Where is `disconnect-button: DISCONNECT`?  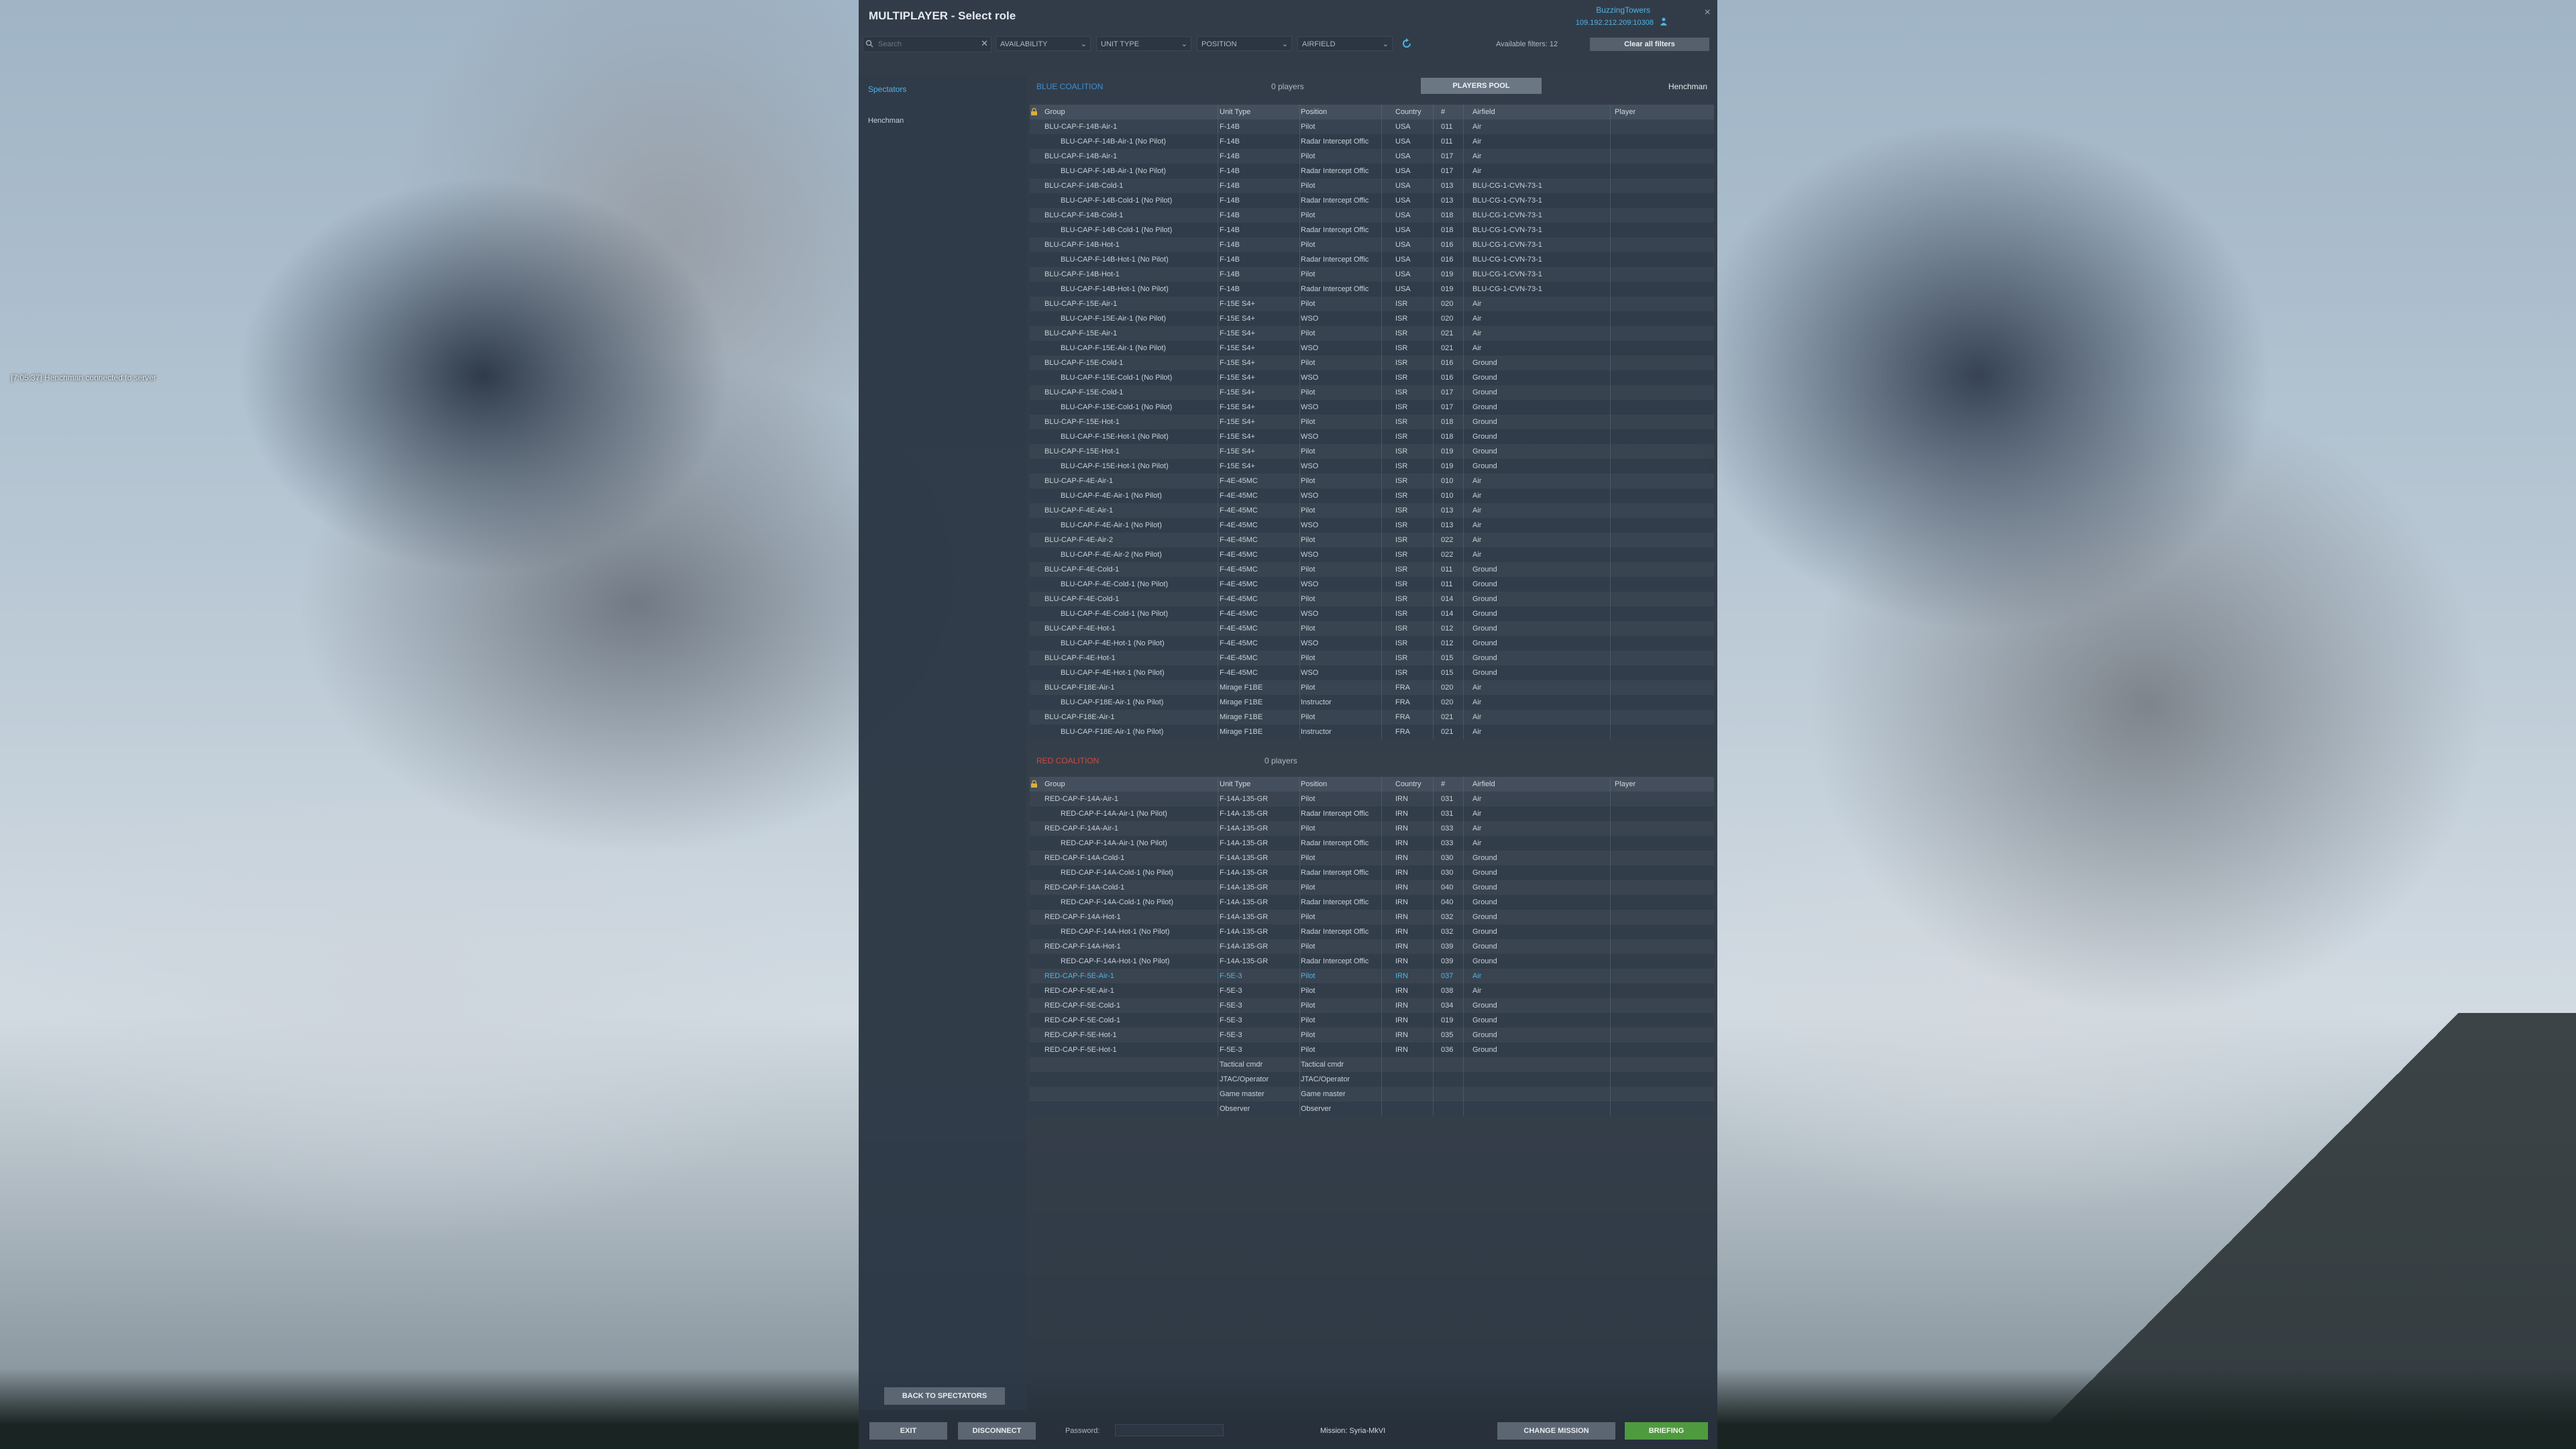 disconnect-button: DISCONNECT is located at coordinates (997, 1431).